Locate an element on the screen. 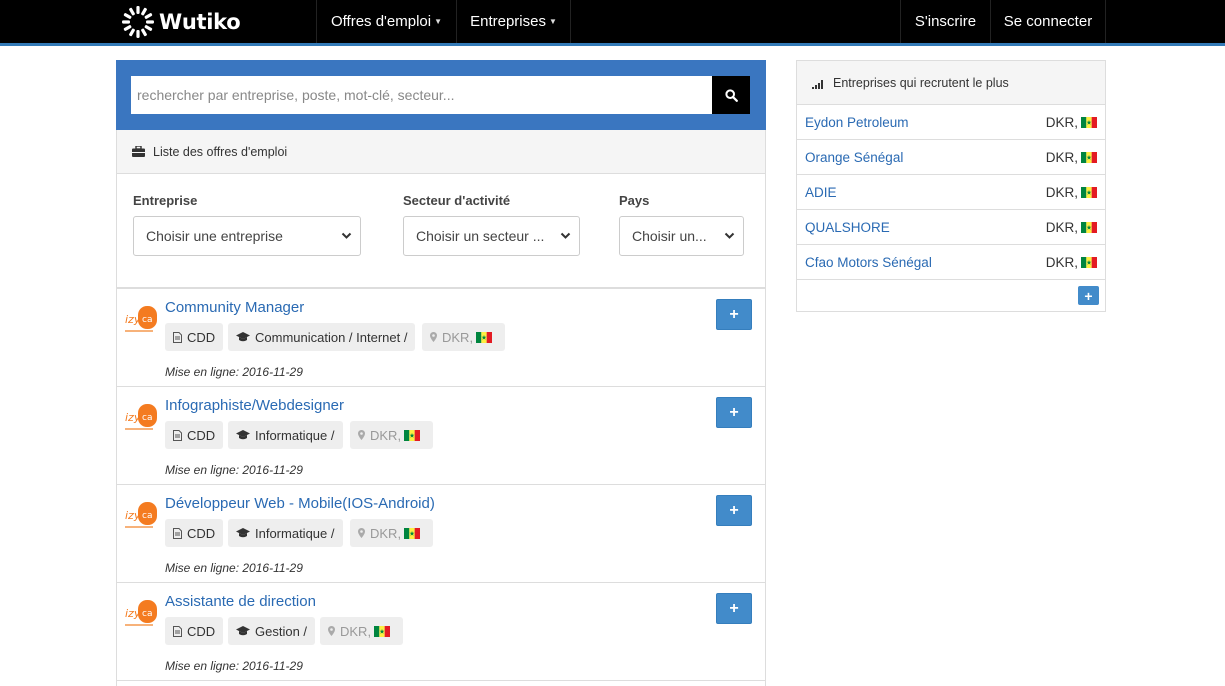 Image resolution: width=1225 pixels, height=686 pixels. search-icon is located at coordinates (731, 95).